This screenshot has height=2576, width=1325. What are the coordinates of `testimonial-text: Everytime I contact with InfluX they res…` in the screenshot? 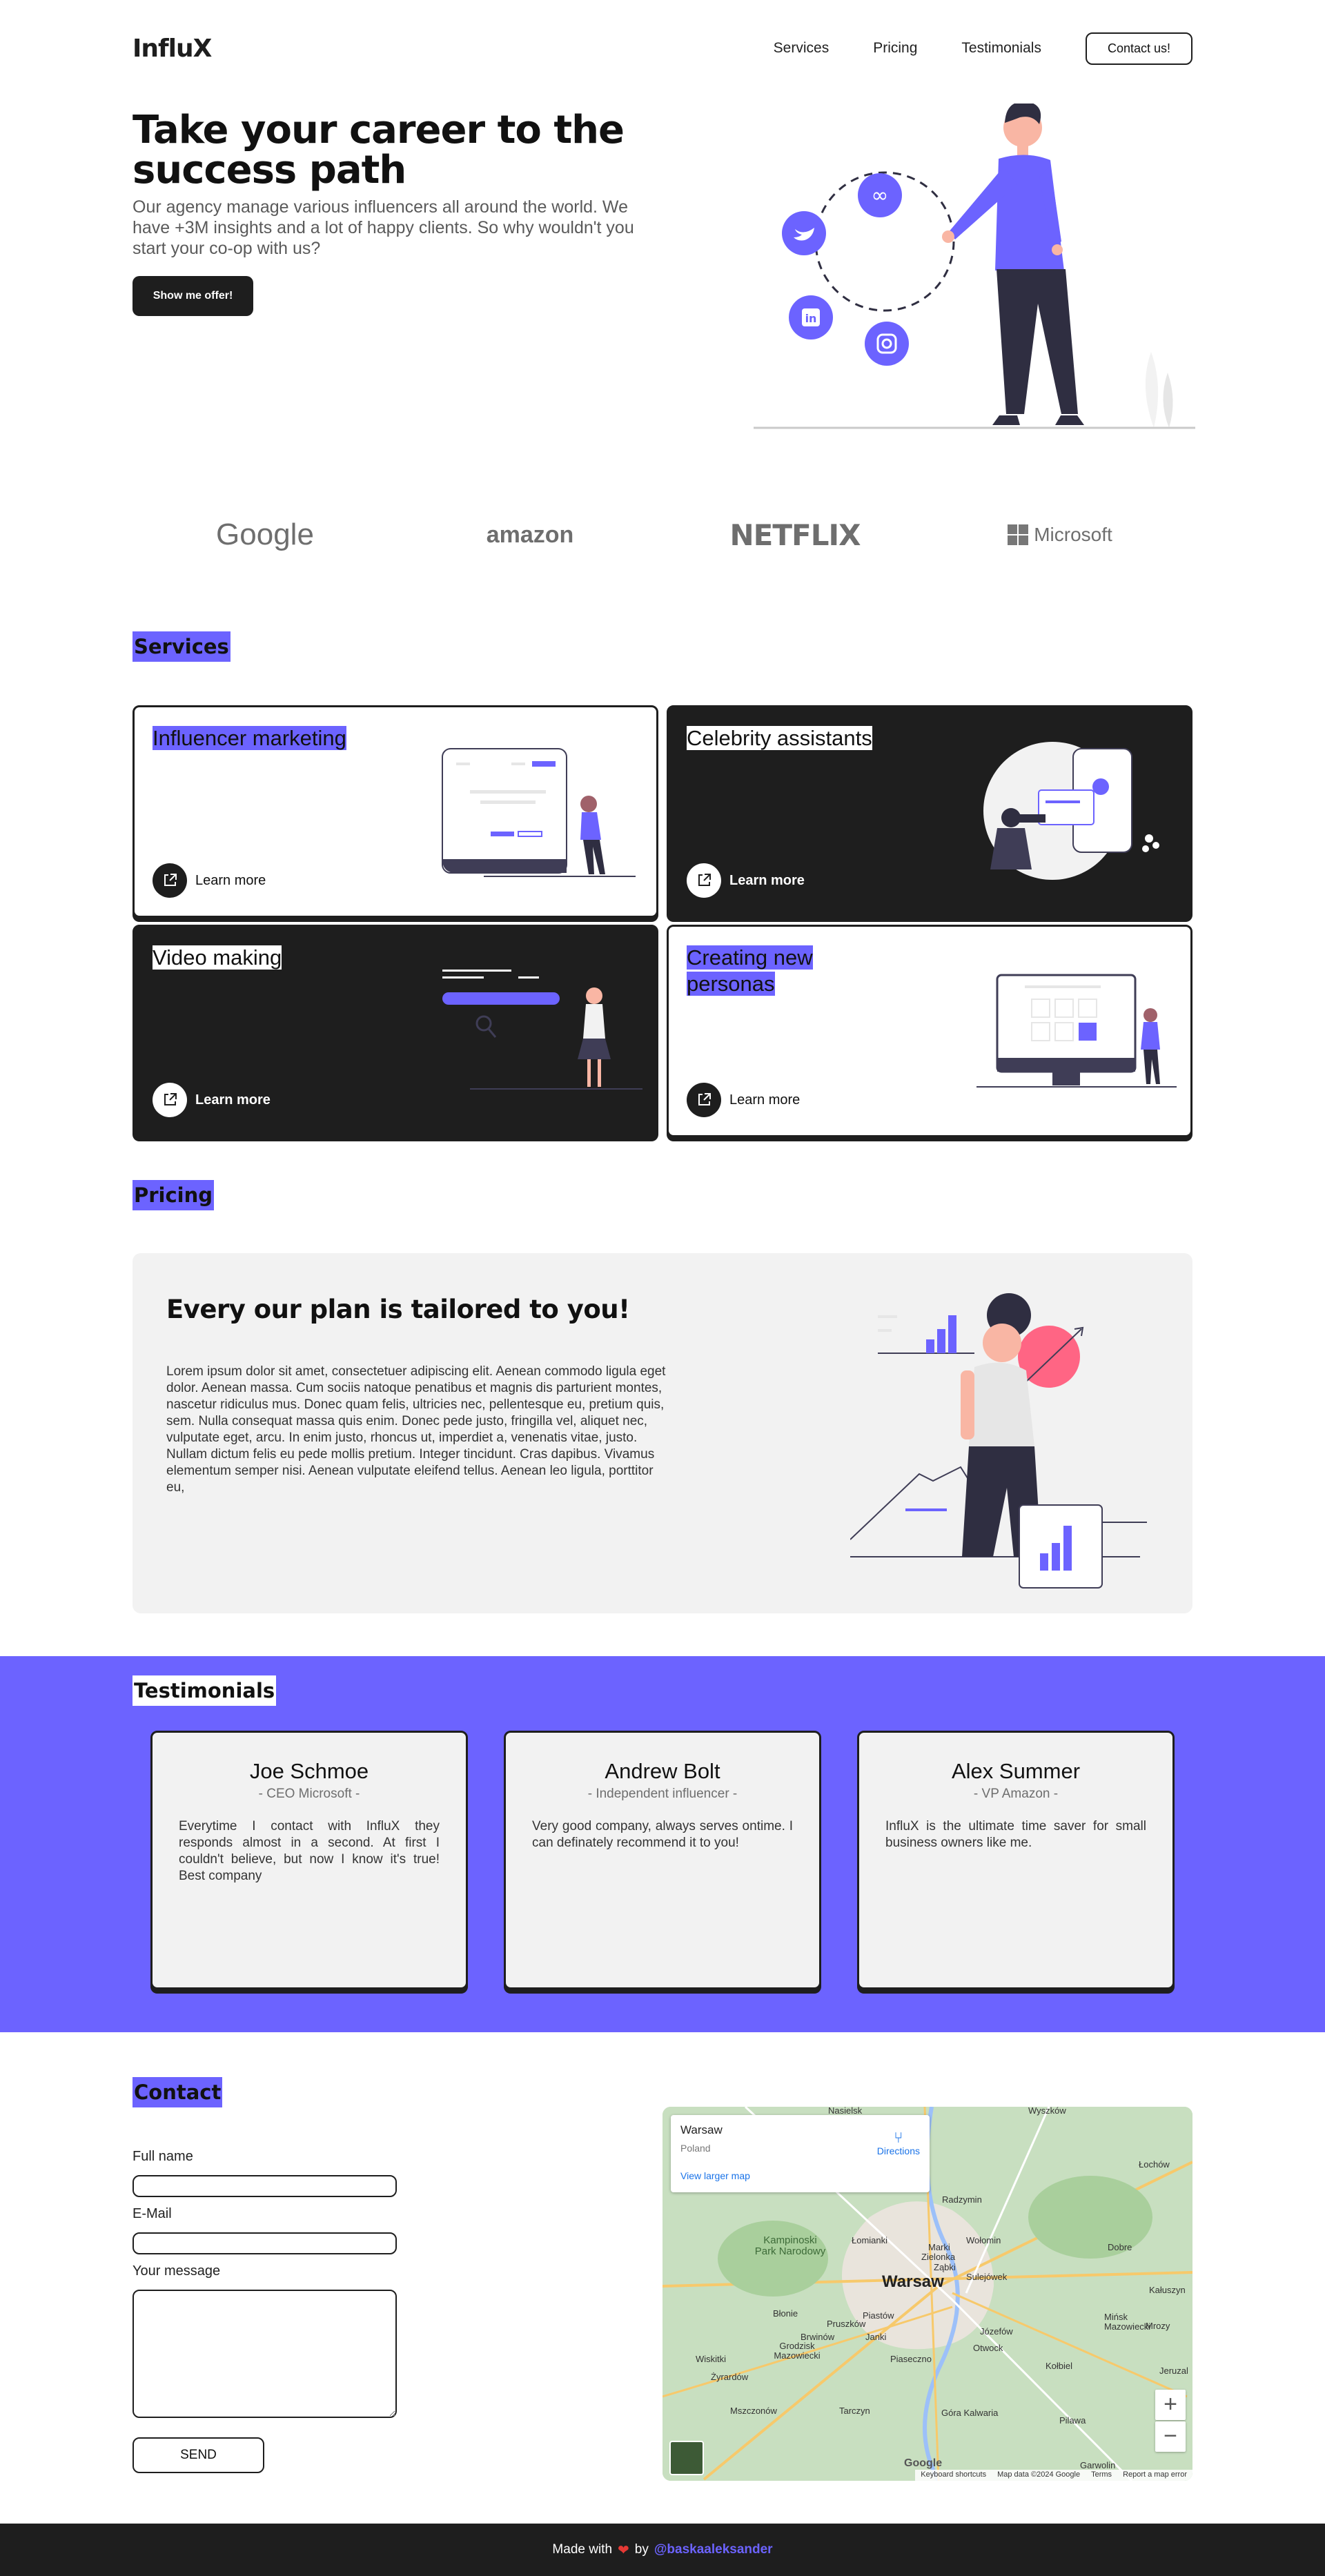 It's located at (309, 1851).